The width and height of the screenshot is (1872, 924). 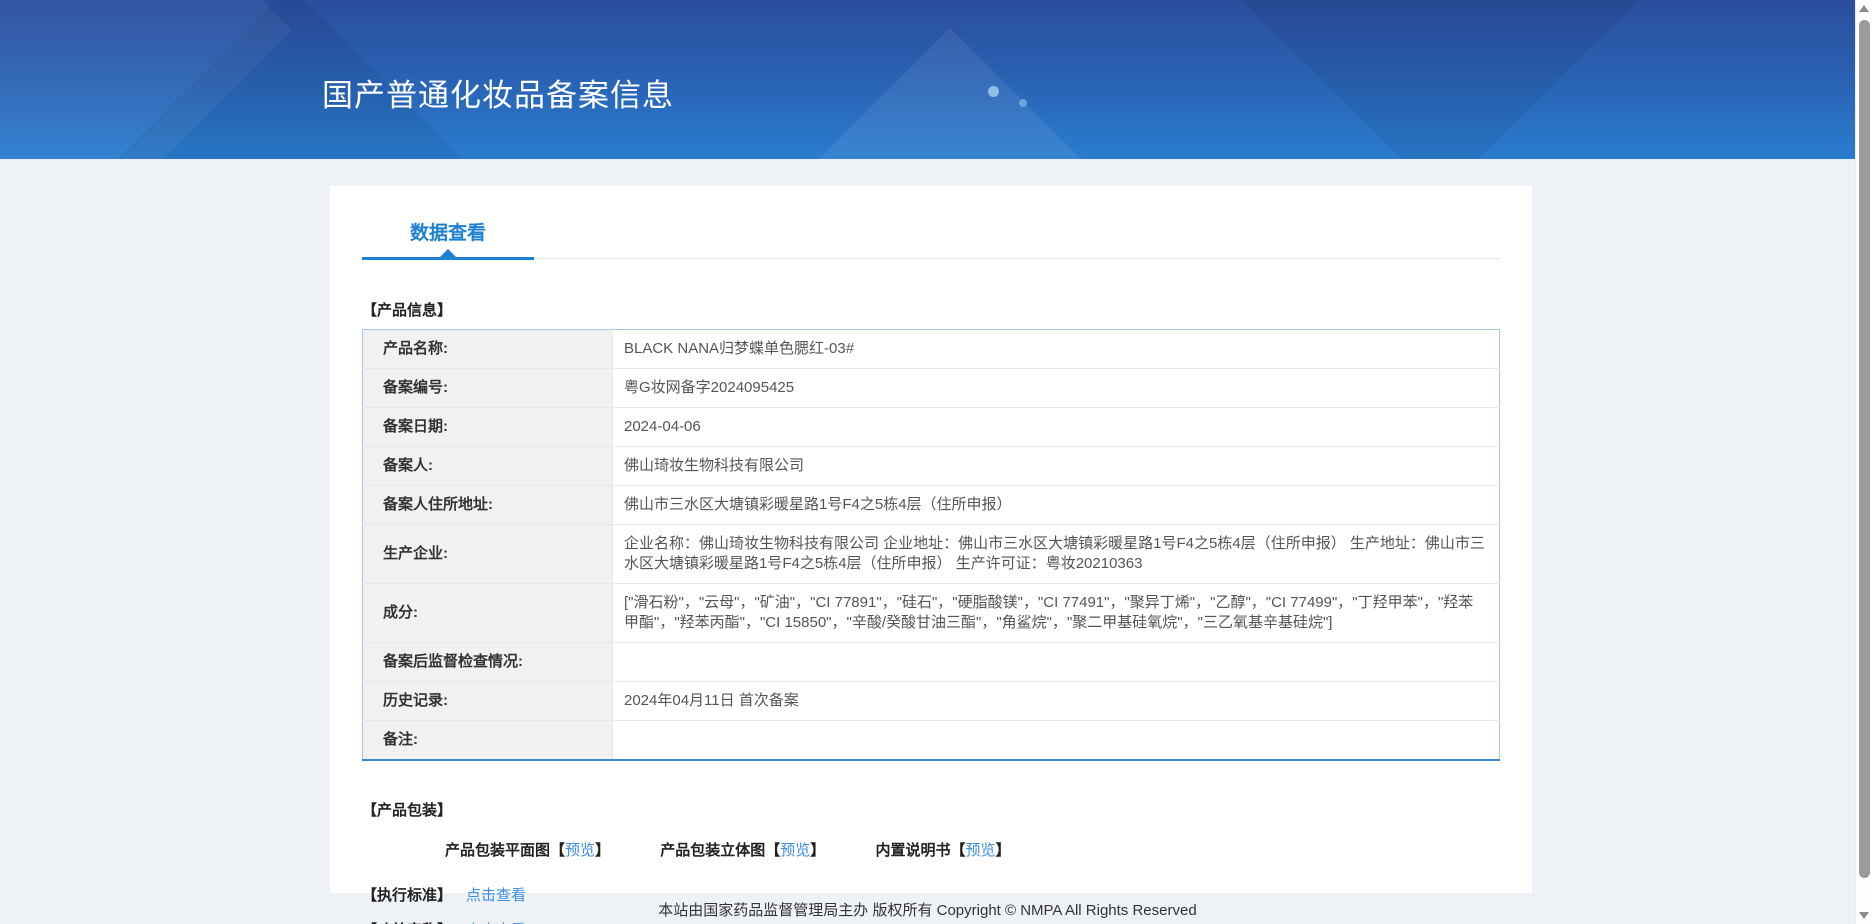 I want to click on table-row: 备注:, so click(x=931, y=740).